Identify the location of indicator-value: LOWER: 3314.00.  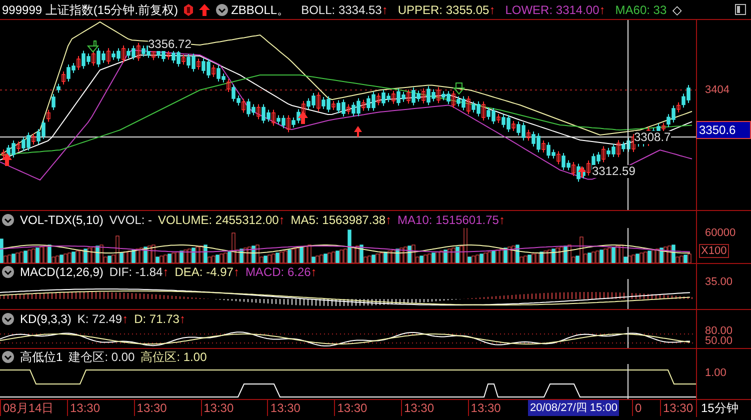
(552, 10).